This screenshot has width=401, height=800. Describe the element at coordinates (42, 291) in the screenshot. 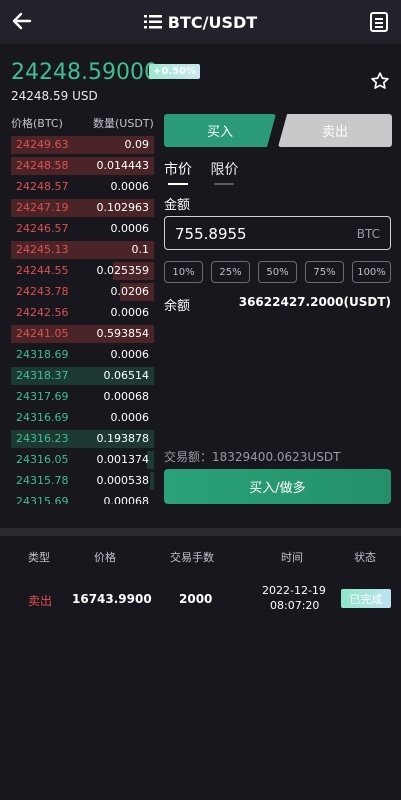

I see `order-price: 24243.78` at that location.